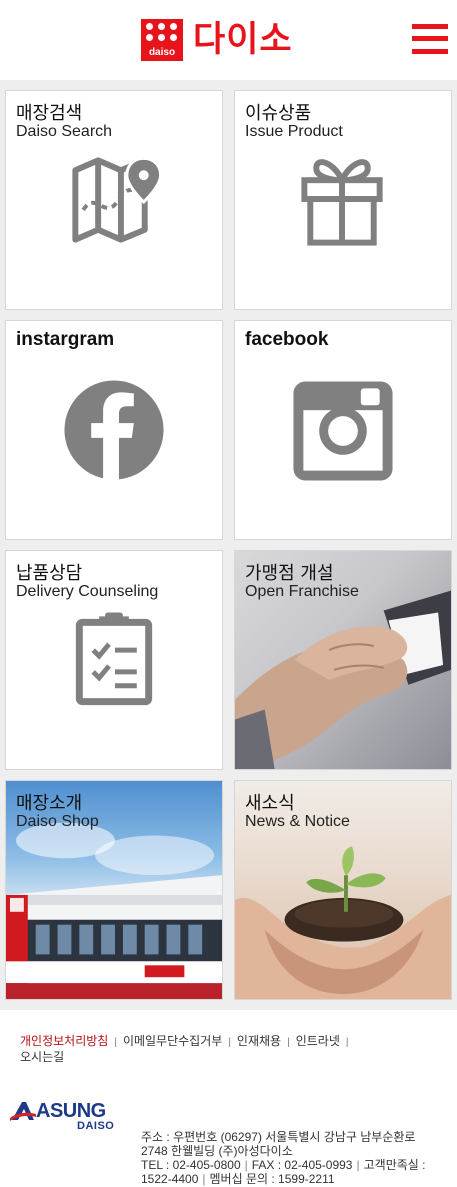 The width and height of the screenshot is (457, 1187). Describe the element at coordinates (302, 1165) in the screenshot. I see `fax-number: FAX : 02-405-0993` at that location.